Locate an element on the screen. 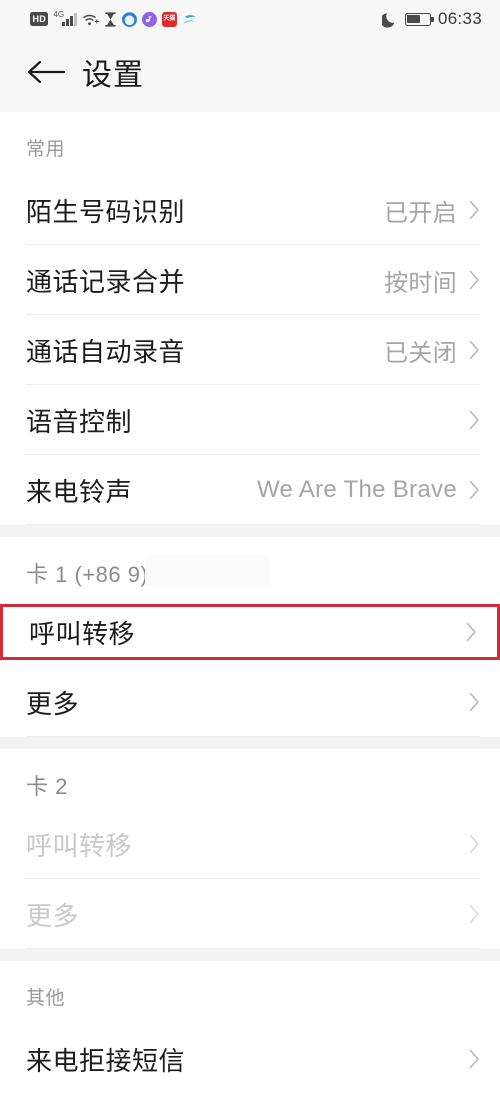 The height and width of the screenshot is (1111, 500). settings-row: 通话自动录音 已关闭 is located at coordinates (250, 350).